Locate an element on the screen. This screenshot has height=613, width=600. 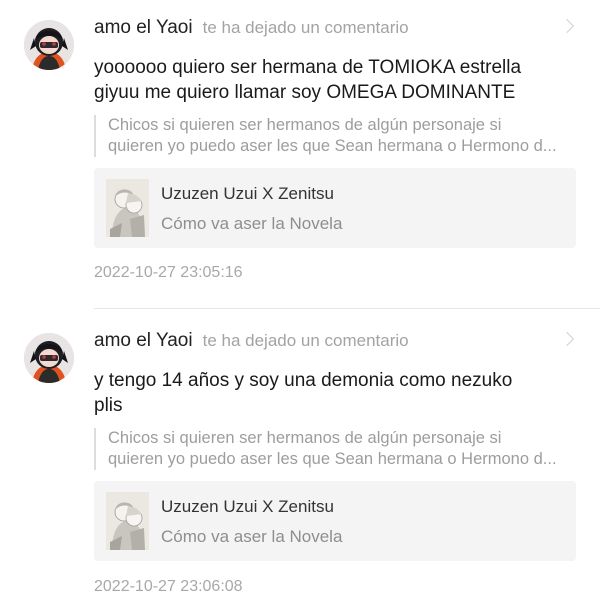
divider is located at coordinates (347, 308).